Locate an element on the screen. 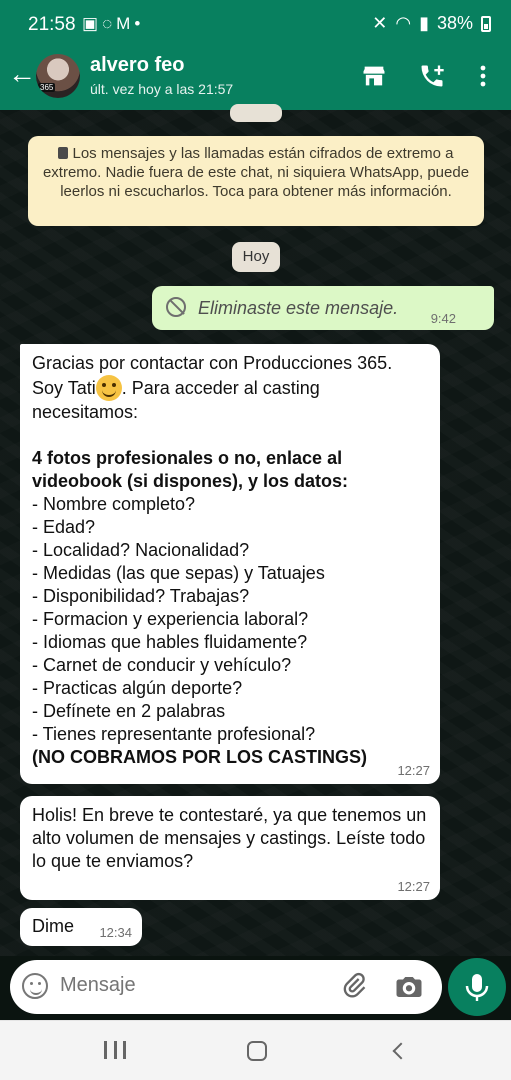 The height and width of the screenshot is (1080, 511). sent-message: Eliminaste este mensaje. 9:42 is located at coordinates (323, 308).